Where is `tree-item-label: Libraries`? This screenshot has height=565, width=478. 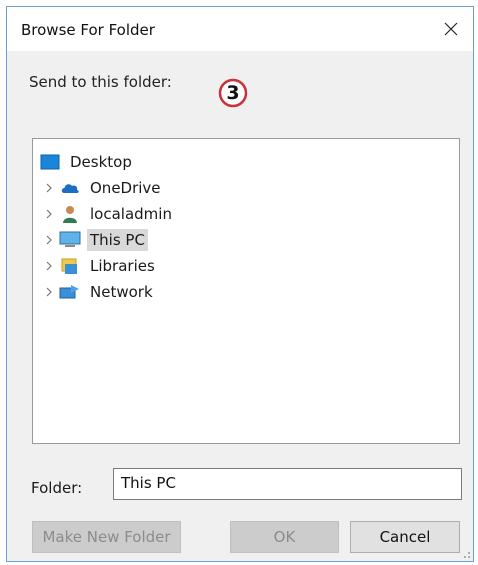
tree-item-label: Libraries is located at coordinates (122, 266).